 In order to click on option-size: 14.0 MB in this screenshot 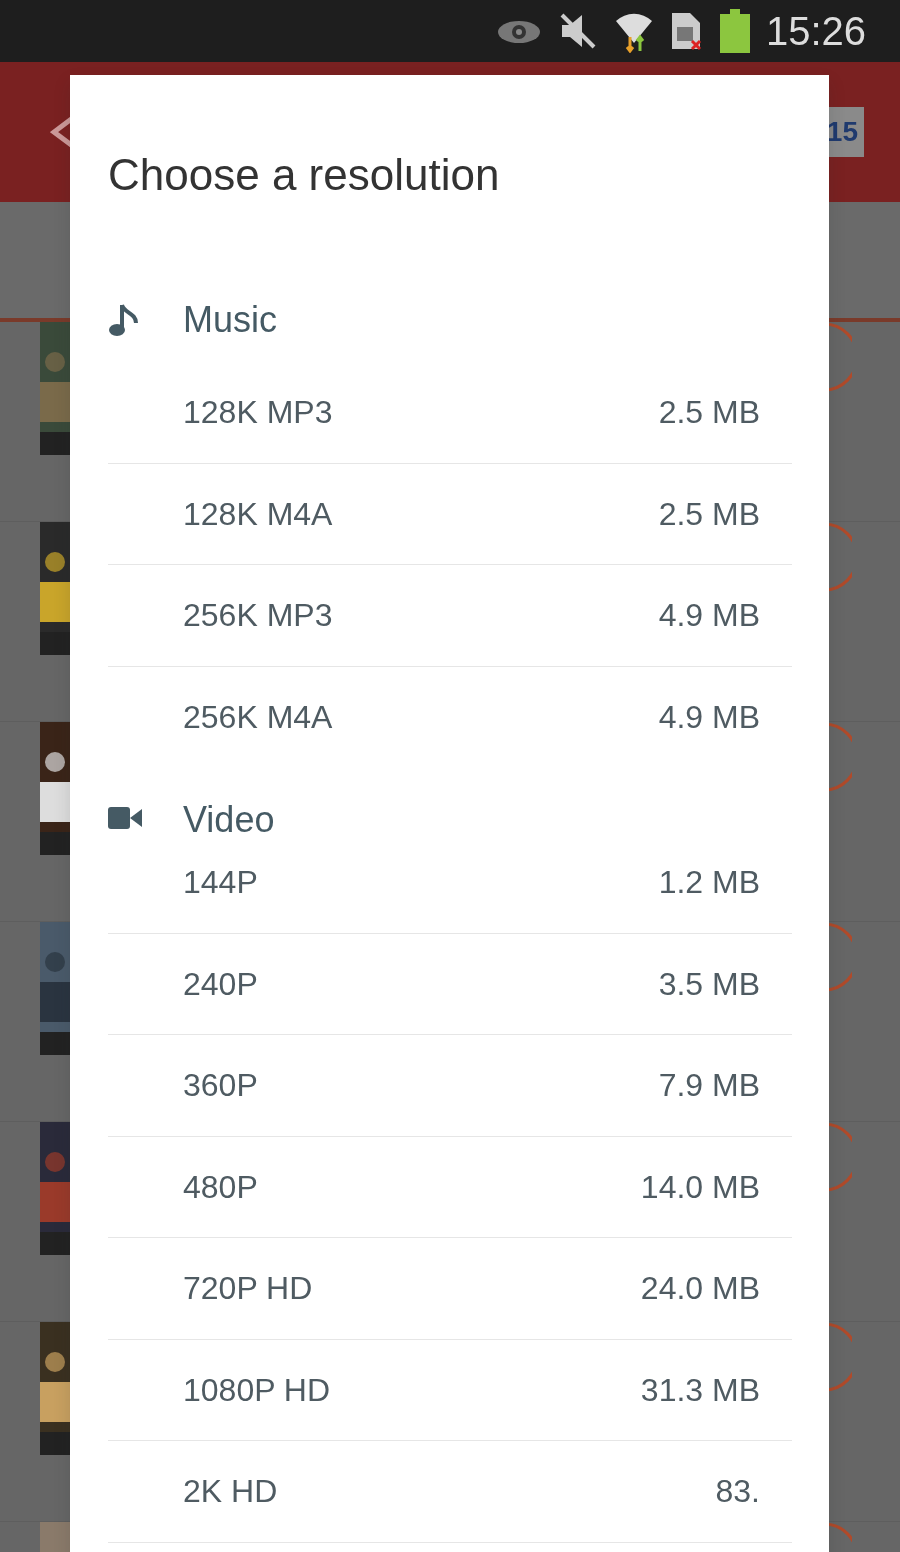, I will do `click(700, 1187)`.